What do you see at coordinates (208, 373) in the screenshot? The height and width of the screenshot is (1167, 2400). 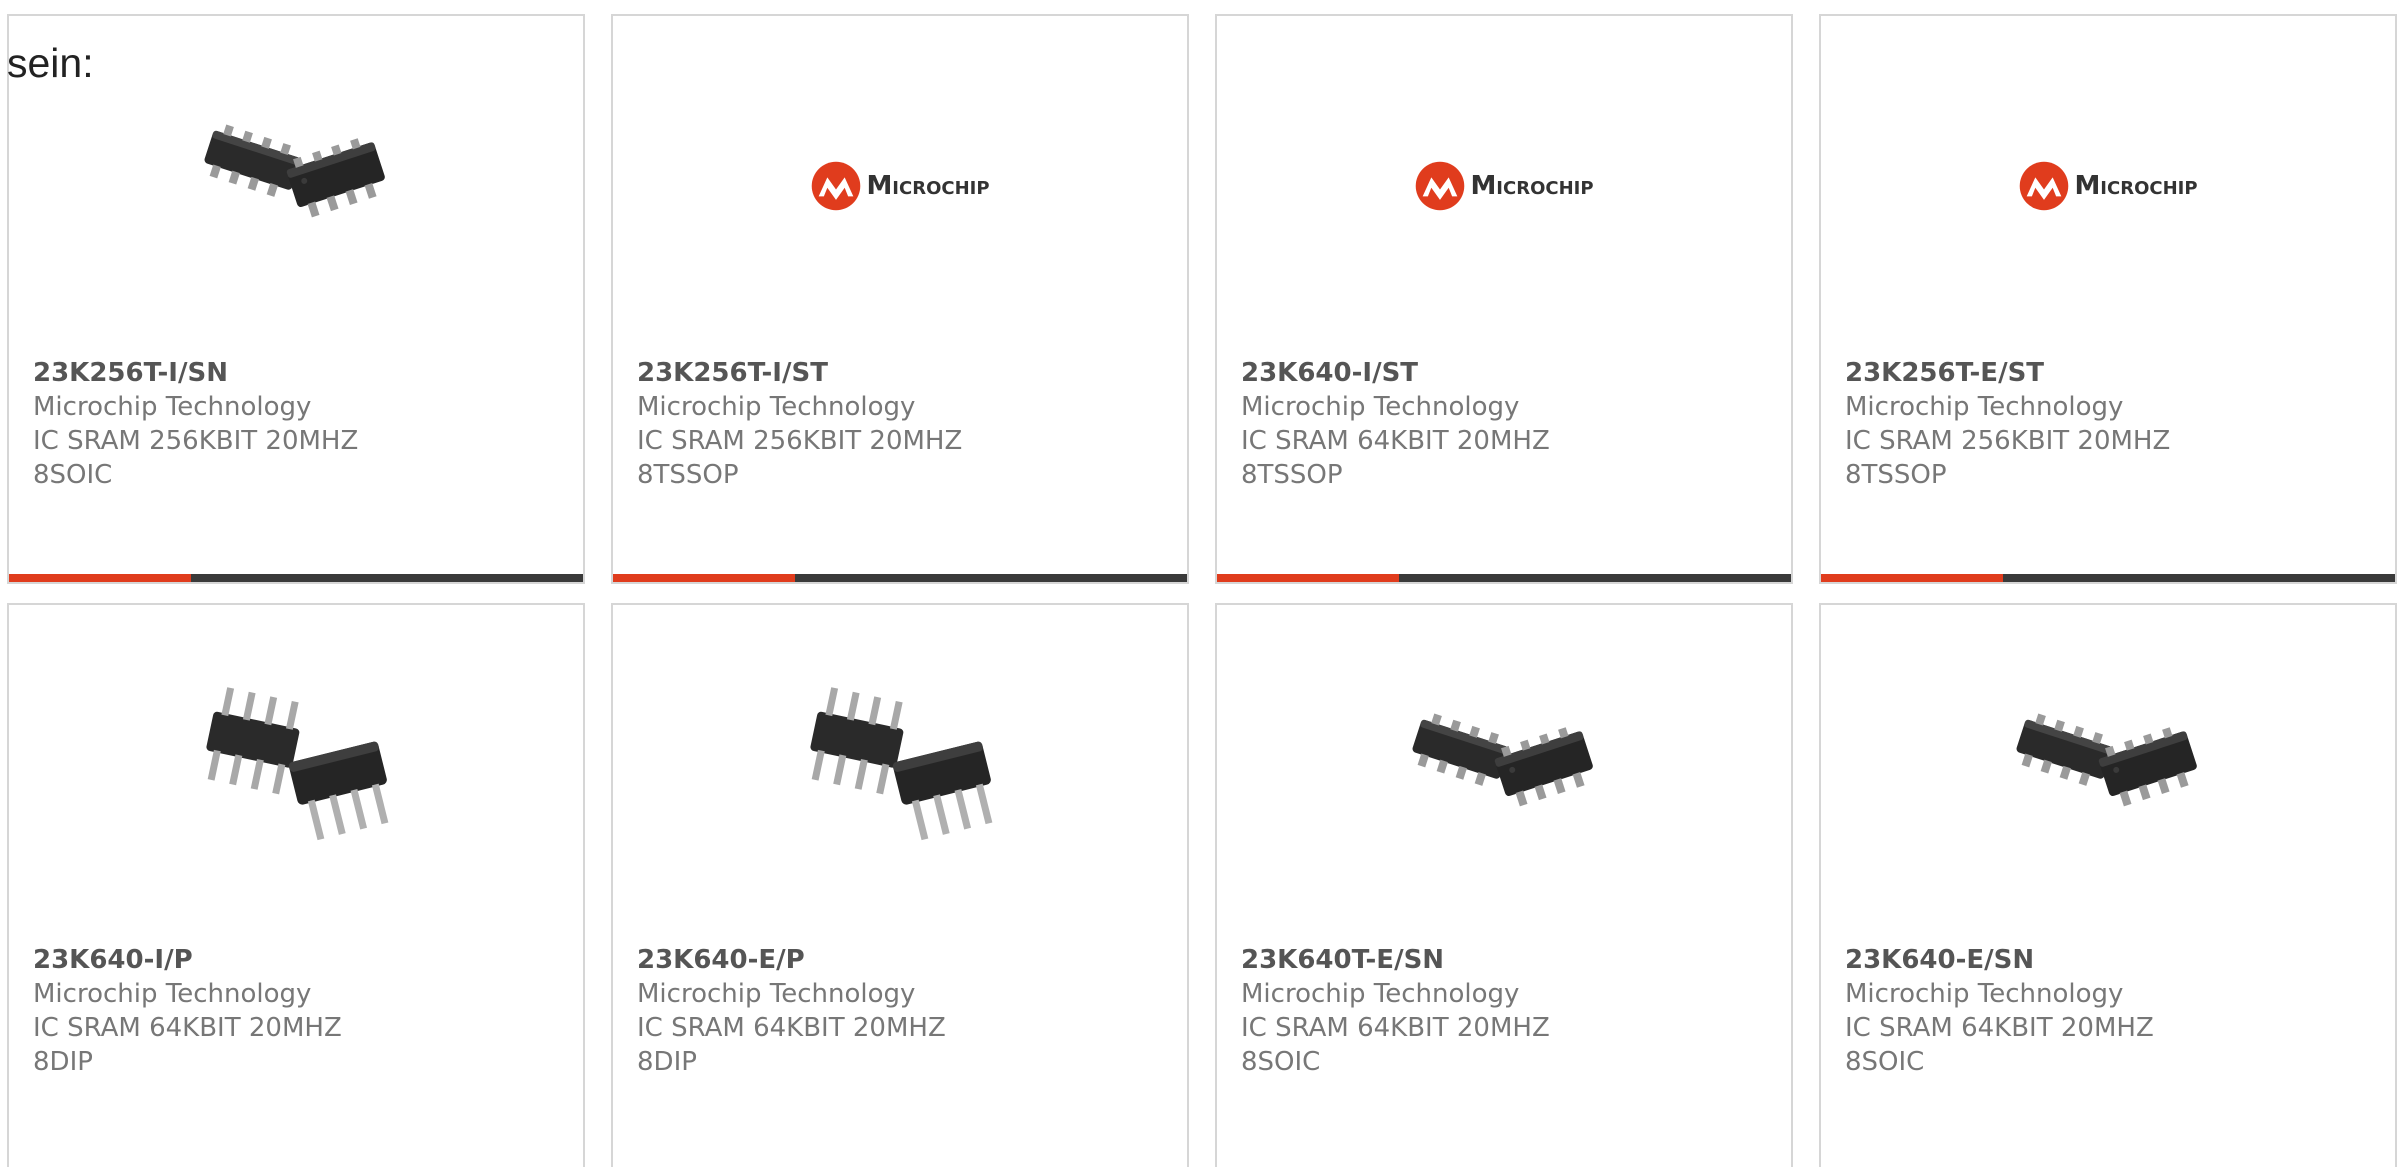 I see `part-number-link: 23K256T-I/SN` at bounding box center [208, 373].